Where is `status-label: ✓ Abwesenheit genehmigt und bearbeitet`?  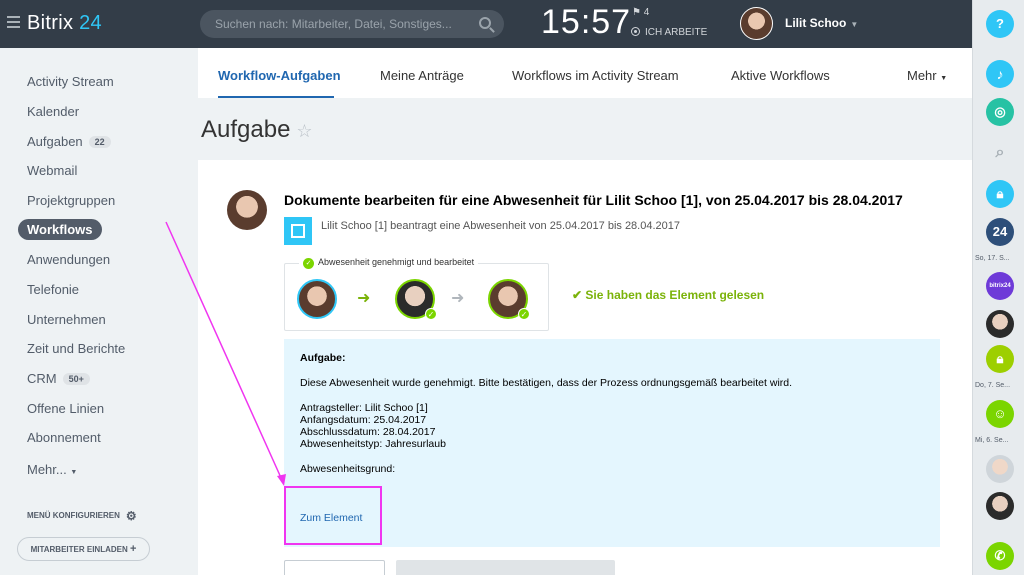
status-label: ✓ Abwesenheit genehmigt und bearbeitet is located at coordinates (389, 263).